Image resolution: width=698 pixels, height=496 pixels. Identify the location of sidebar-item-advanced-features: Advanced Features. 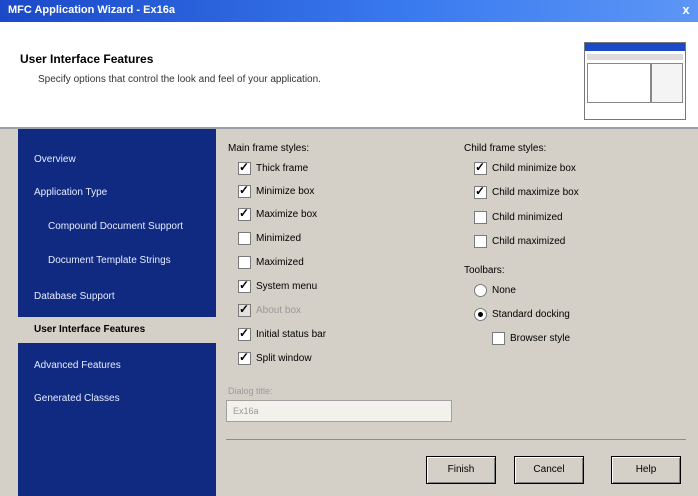
(117, 366).